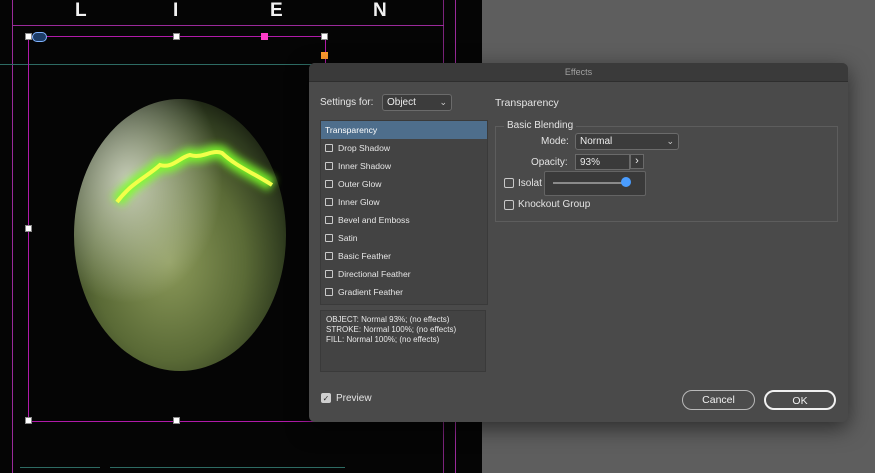 The height and width of the screenshot is (473, 875). I want to click on headline-letter: L, so click(81, 10).